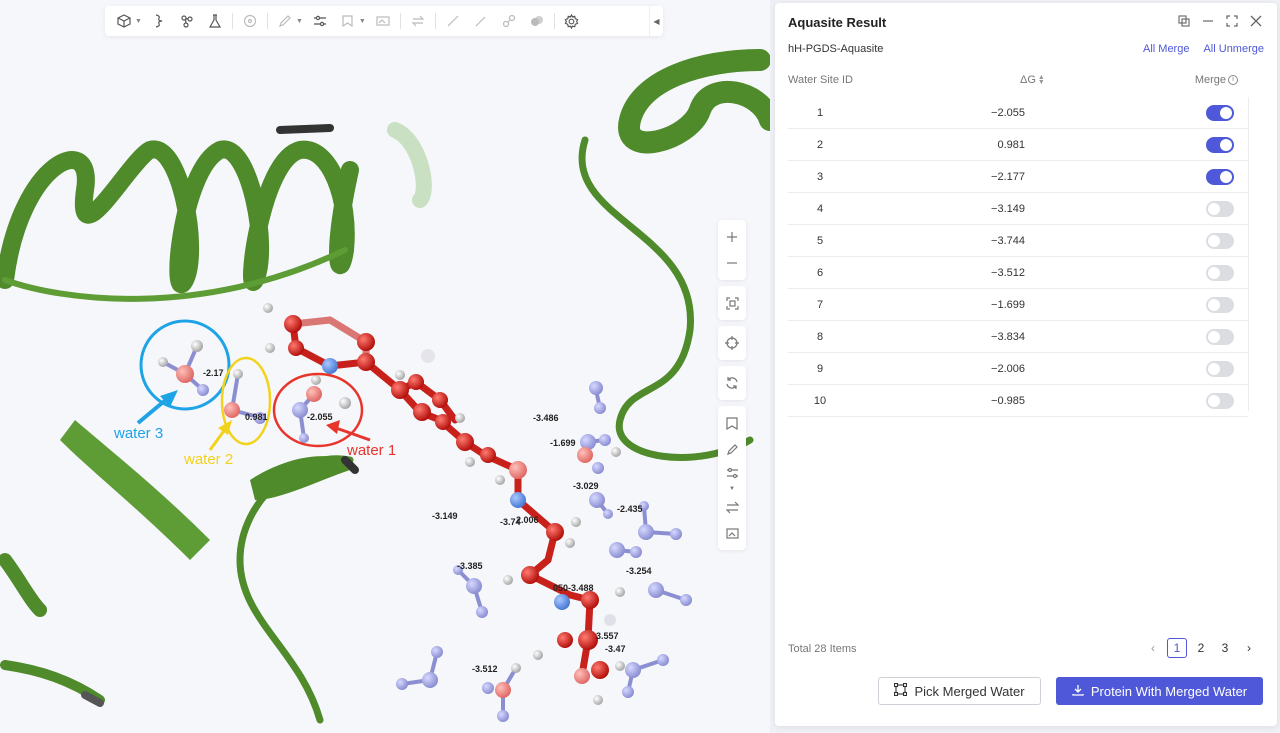 The image size is (1280, 733). I want to click on brush-icon, so click(481, 21).